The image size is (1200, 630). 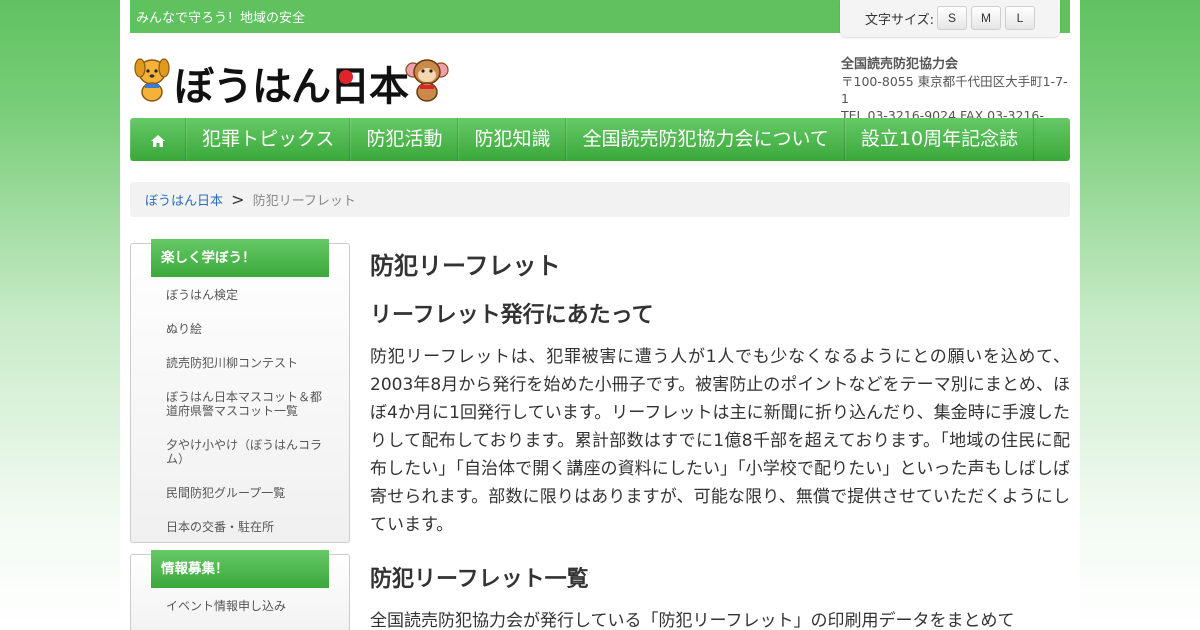 What do you see at coordinates (939, 139) in the screenshot?
I see `nav-anniversary-magazine: 設立10周年記念誌` at bounding box center [939, 139].